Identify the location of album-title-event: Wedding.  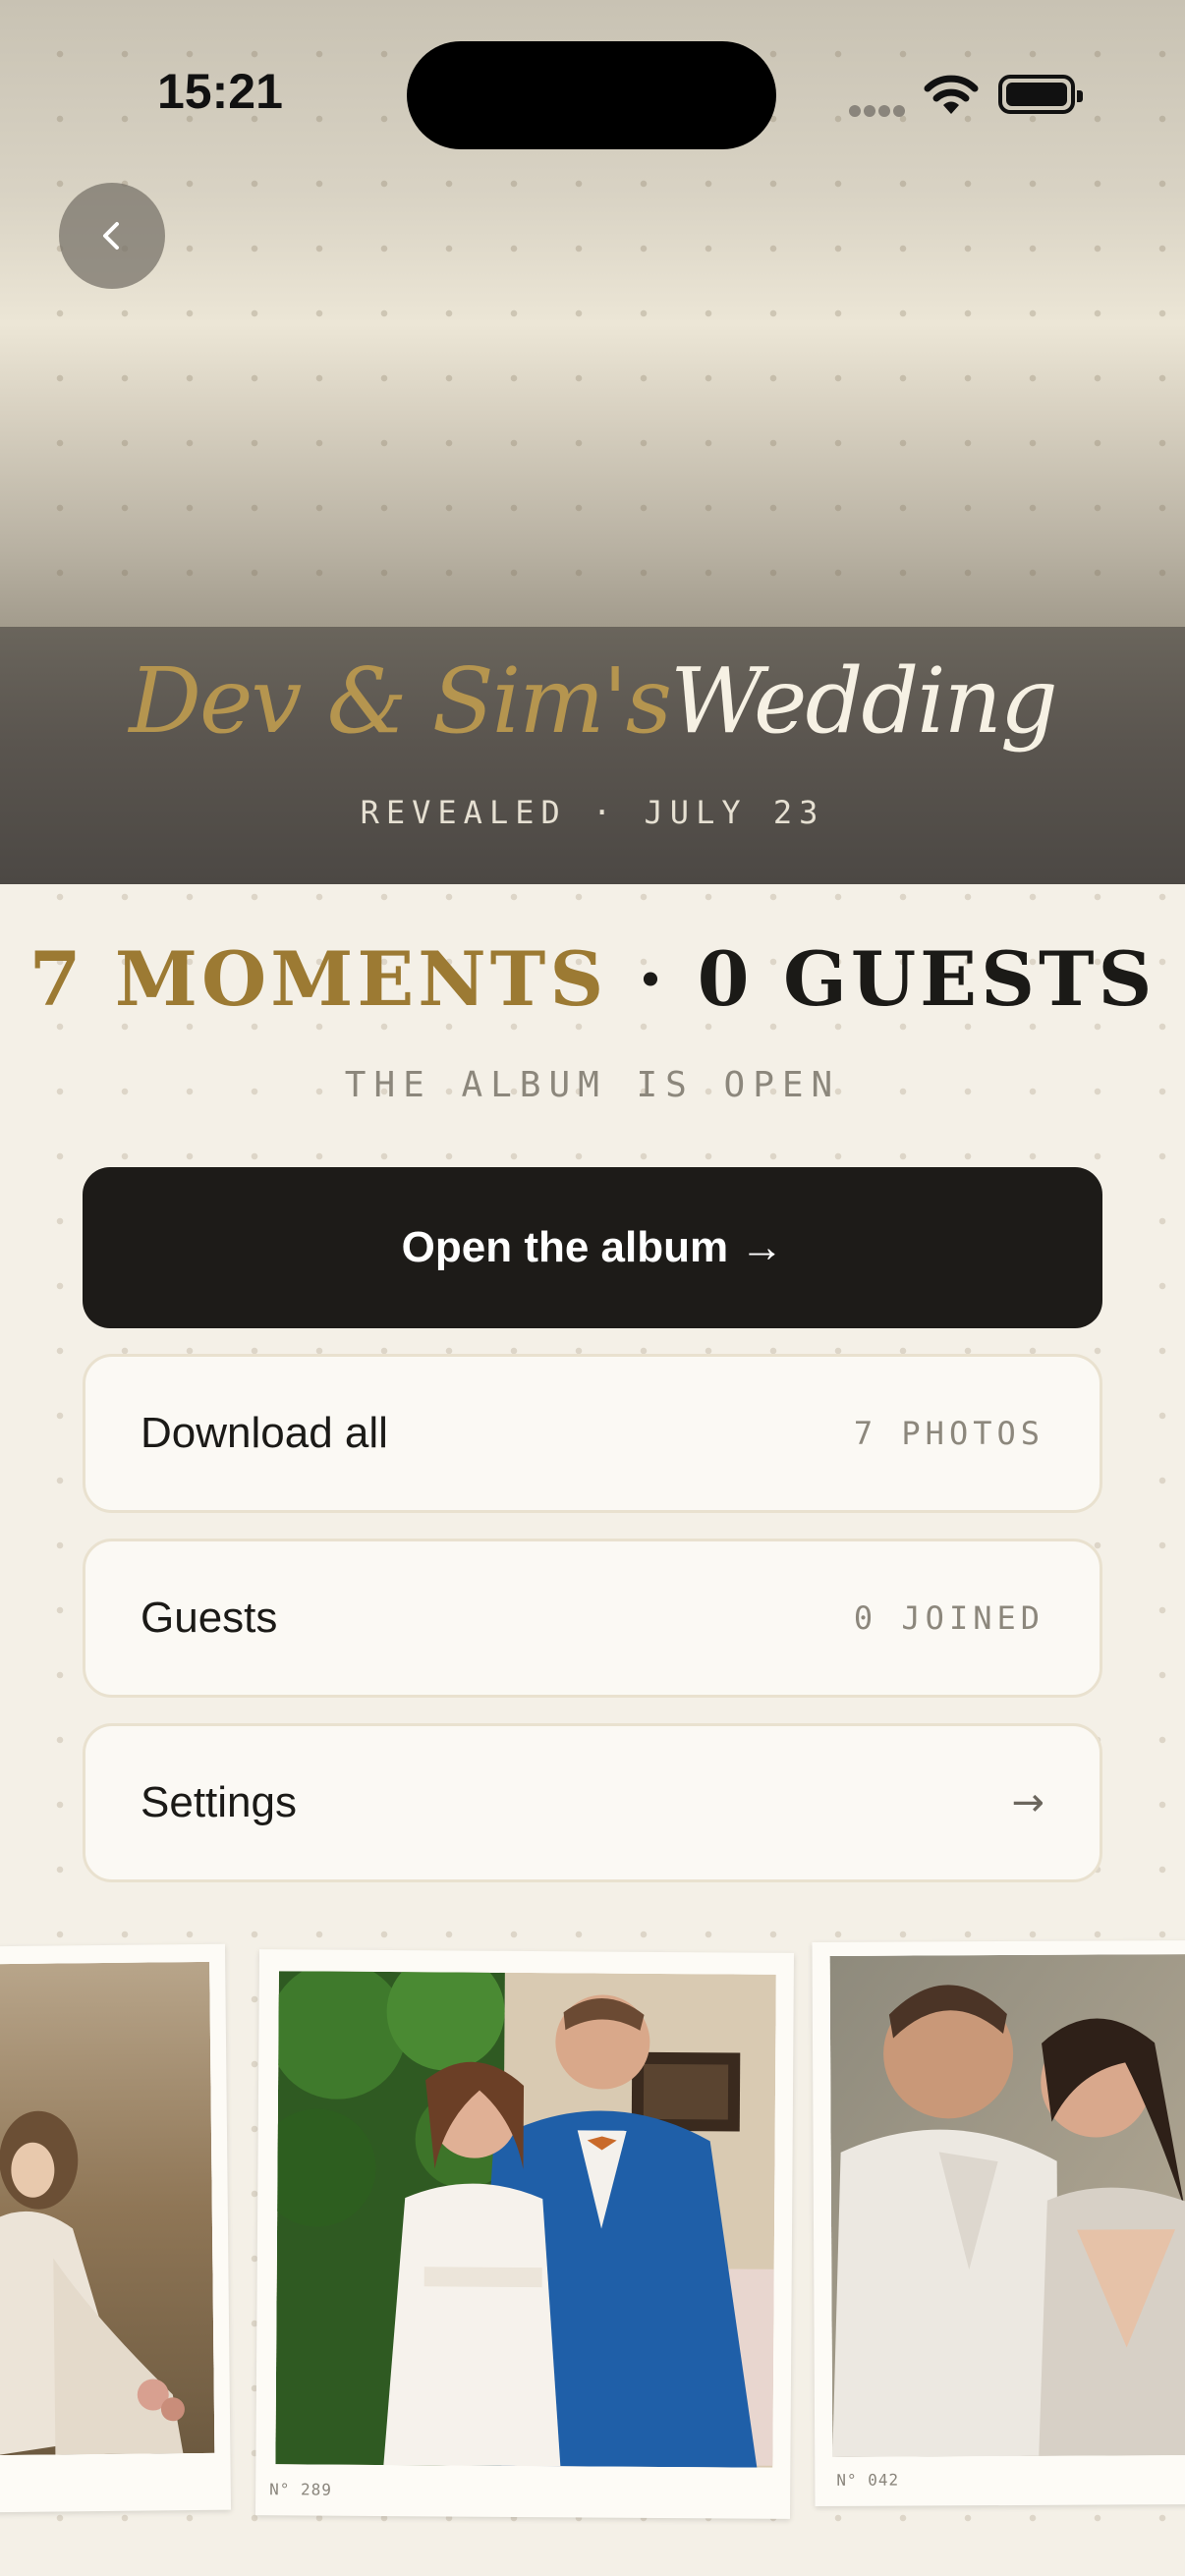
(864, 701).